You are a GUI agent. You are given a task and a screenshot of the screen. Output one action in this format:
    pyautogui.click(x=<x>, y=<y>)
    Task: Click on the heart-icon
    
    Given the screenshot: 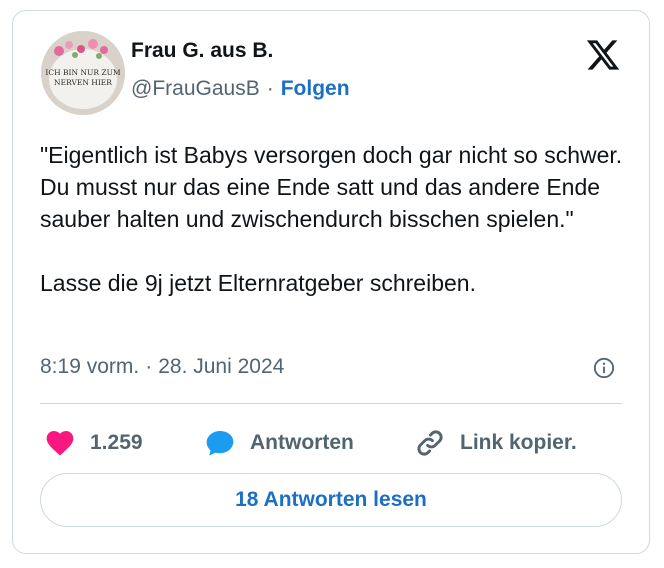 What is the action you would take?
    pyautogui.click(x=60, y=443)
    